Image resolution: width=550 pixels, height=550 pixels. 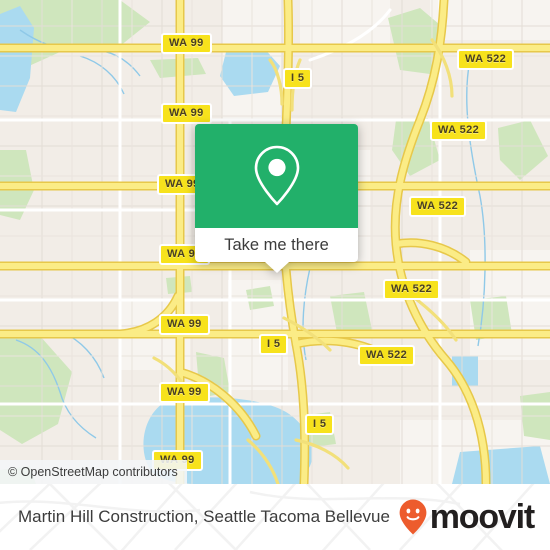 What do you see at coordinates (482, 517) in the screenshot?
I see `moovit-wordmark: moovit` at bounding box center [482, 517].